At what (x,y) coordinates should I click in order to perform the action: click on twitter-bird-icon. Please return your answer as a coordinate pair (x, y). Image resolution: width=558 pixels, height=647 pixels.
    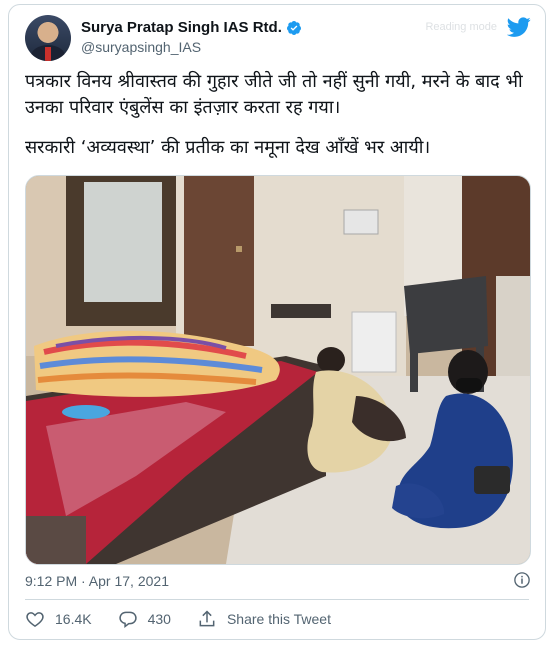
    Looking at the image, I should click on (519, 27).